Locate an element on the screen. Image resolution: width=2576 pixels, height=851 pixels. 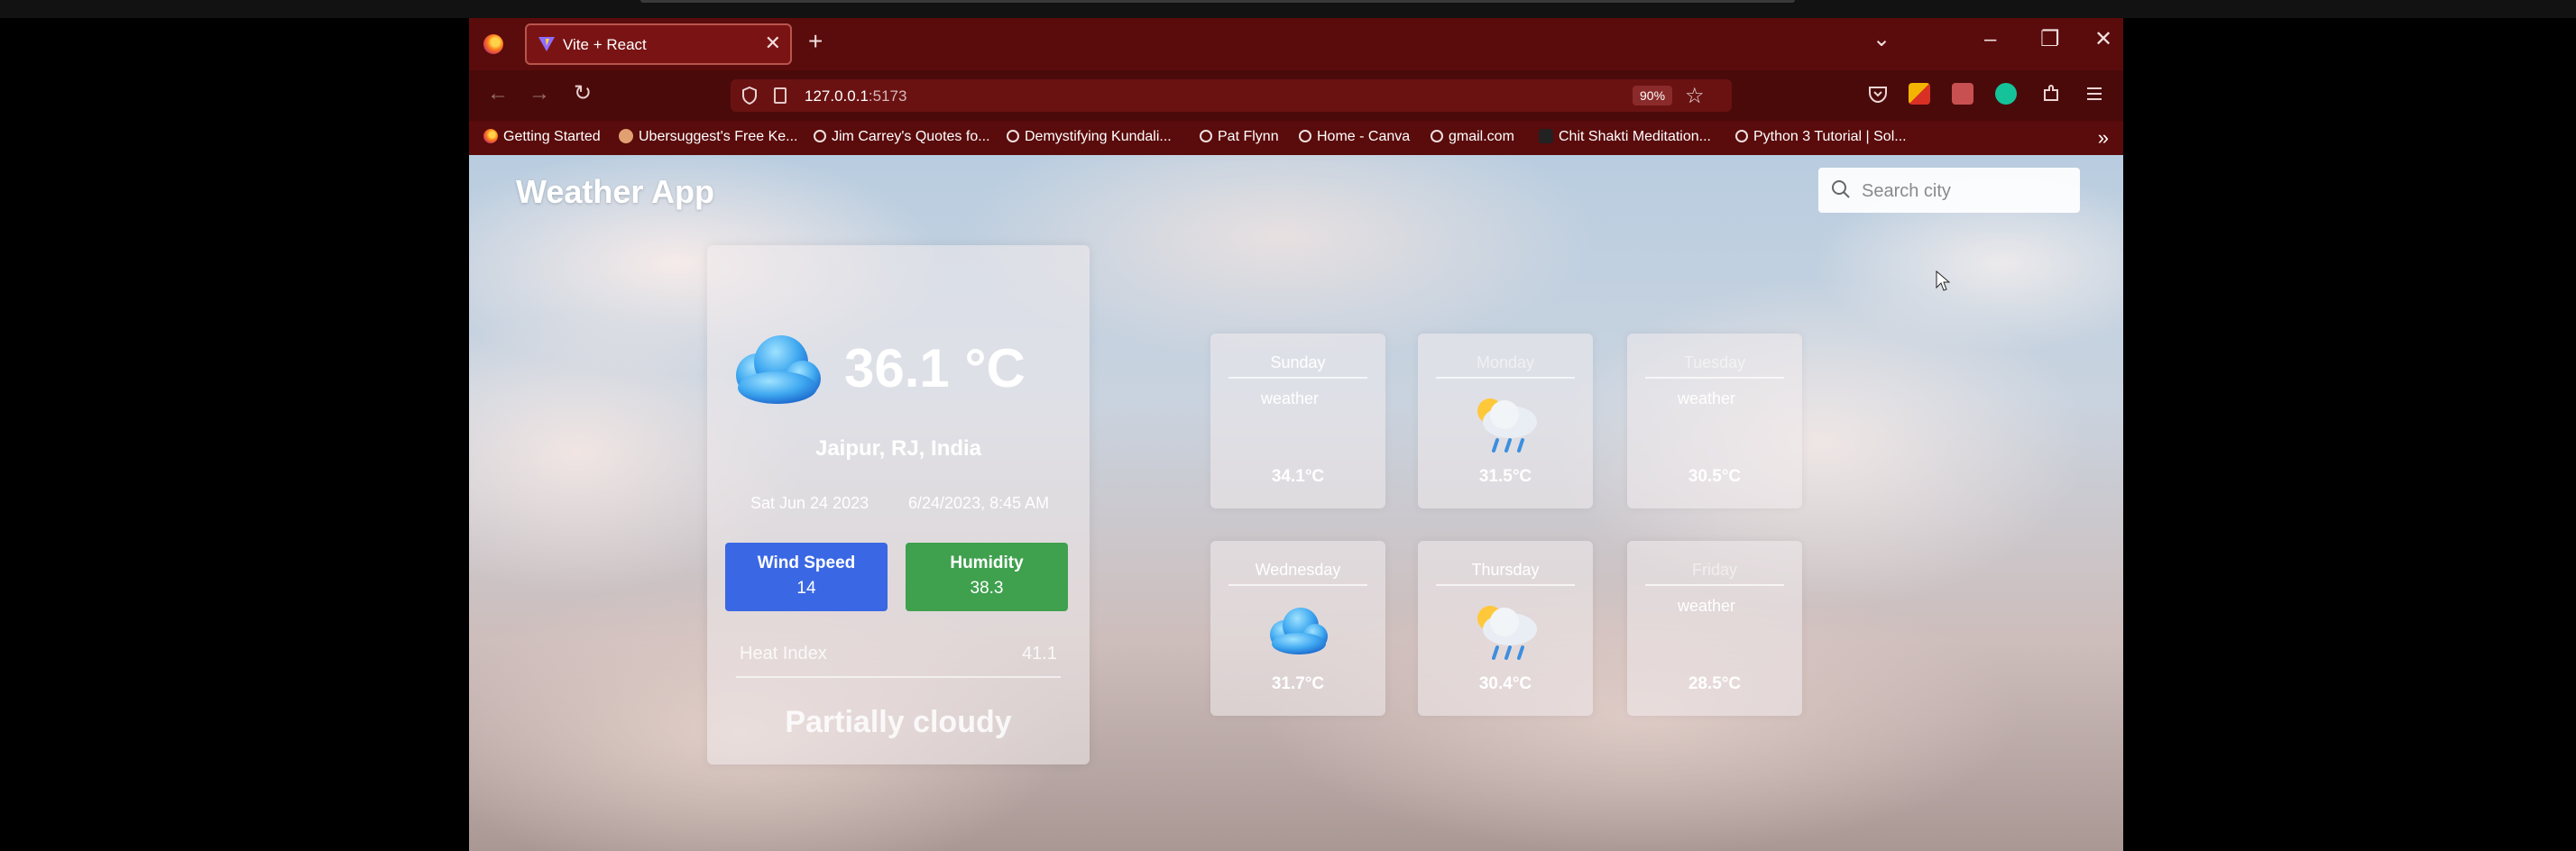
ubersuggest-icon is located at coordinates (626, 136).